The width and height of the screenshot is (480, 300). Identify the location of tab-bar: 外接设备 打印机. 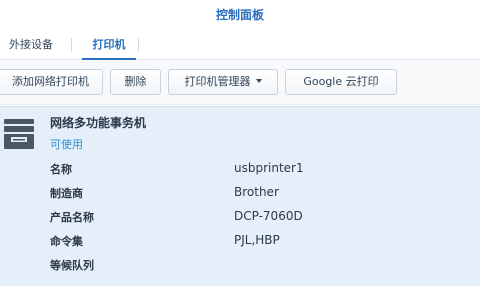
(240, 45).